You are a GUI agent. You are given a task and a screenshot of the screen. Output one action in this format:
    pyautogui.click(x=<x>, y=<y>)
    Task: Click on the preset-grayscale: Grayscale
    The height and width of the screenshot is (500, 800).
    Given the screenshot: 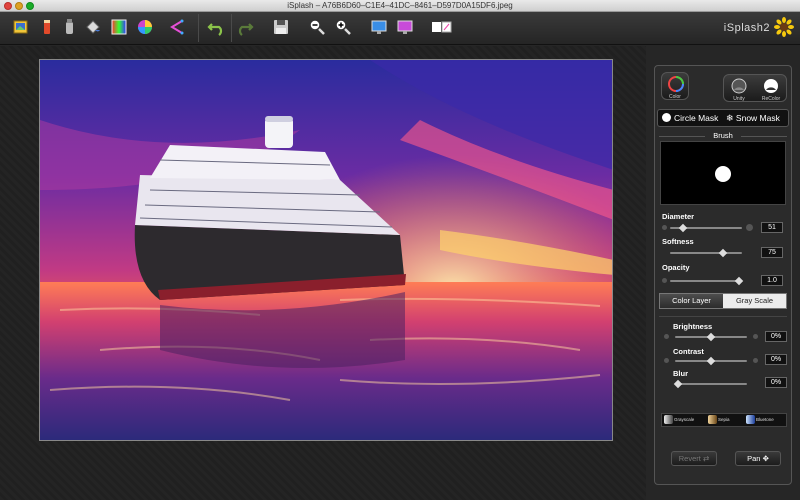 What is the action you would take?
    pyautogui.click(x=679, y=420)
    